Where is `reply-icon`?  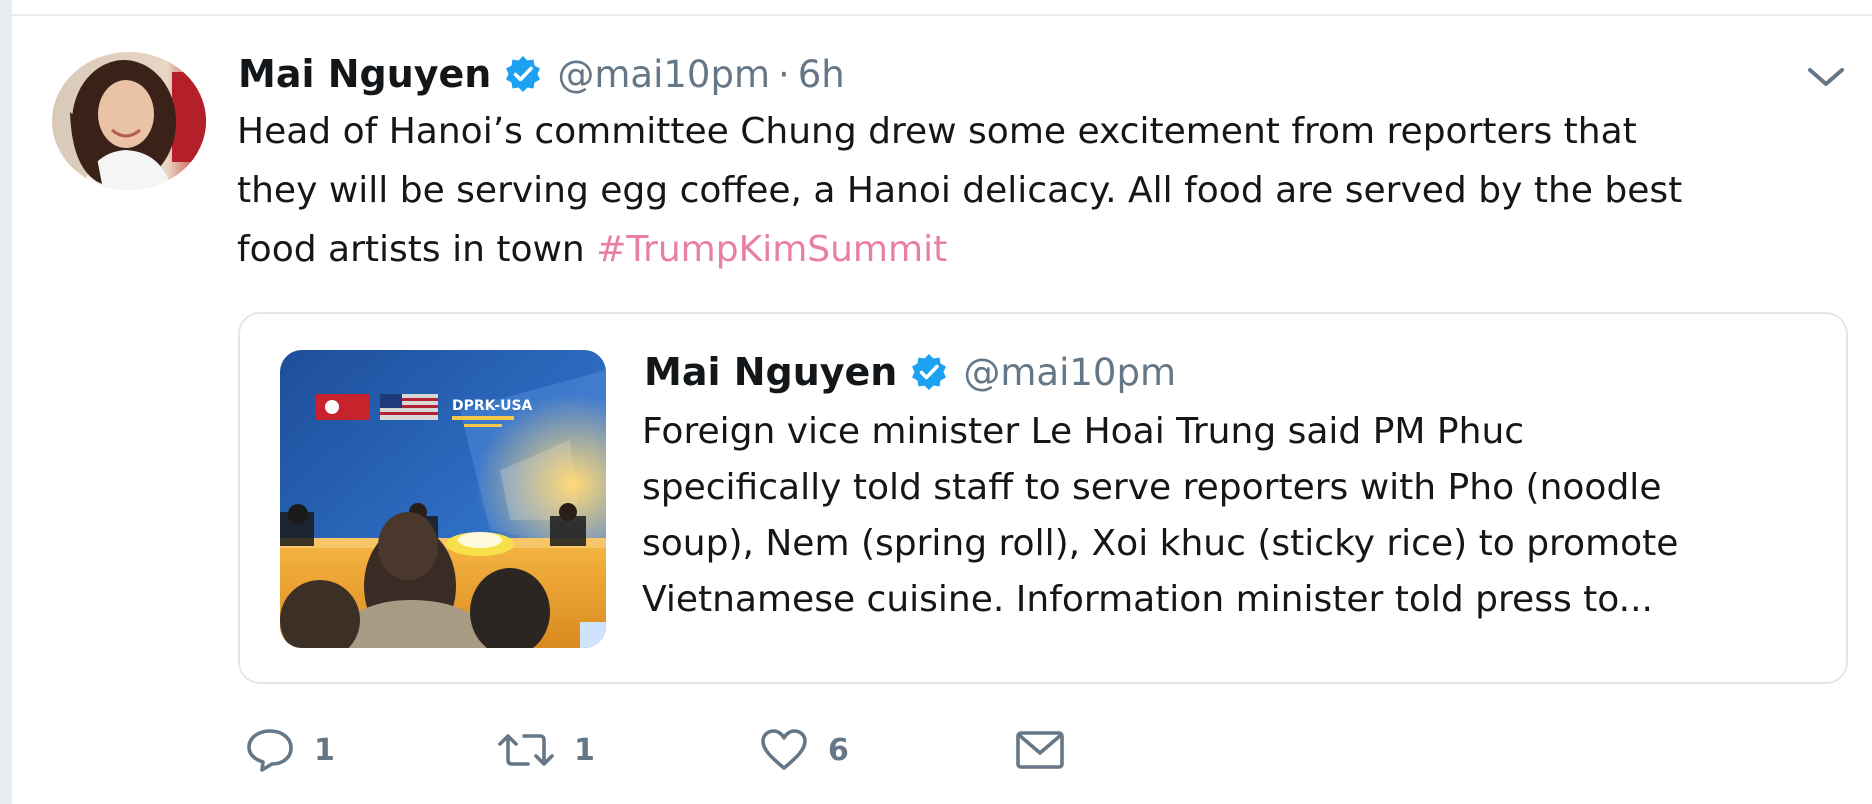 reply-icon is located at coordinates (270, 750).